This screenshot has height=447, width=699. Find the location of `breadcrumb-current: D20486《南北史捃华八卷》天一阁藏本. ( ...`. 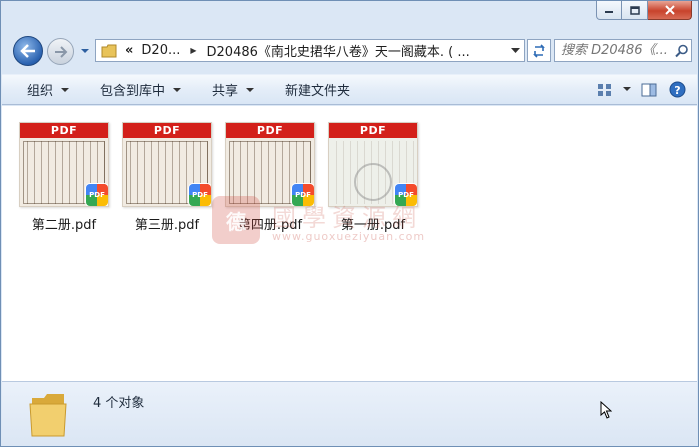

breadcrumb-current: D20486《南北史捃华八卷》天一阁藏本. ( ... is located at coordinates (338, 50).